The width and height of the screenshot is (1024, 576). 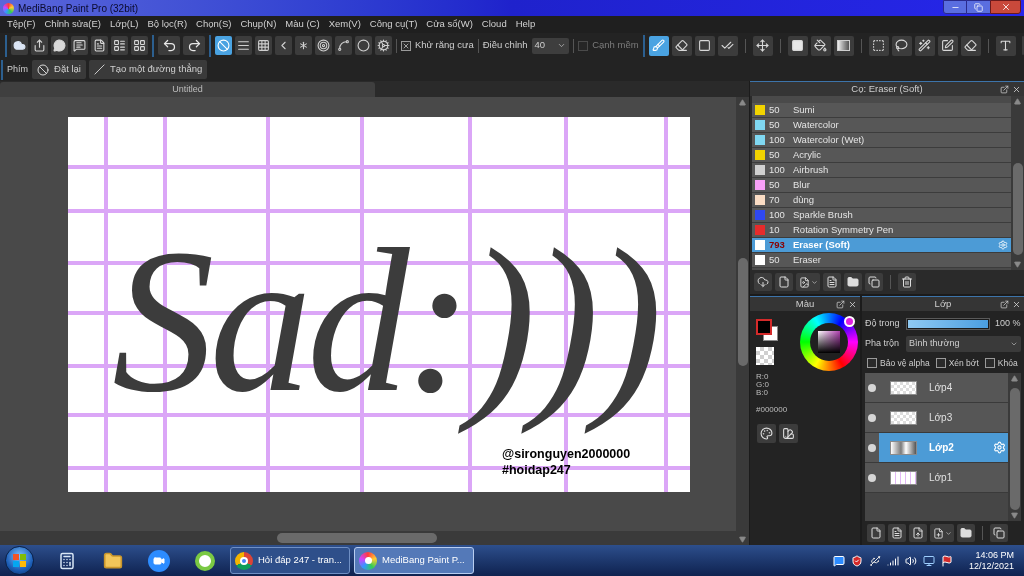 I want to click on blend-mode-select: Bình thường, so click(x=963, y=343).